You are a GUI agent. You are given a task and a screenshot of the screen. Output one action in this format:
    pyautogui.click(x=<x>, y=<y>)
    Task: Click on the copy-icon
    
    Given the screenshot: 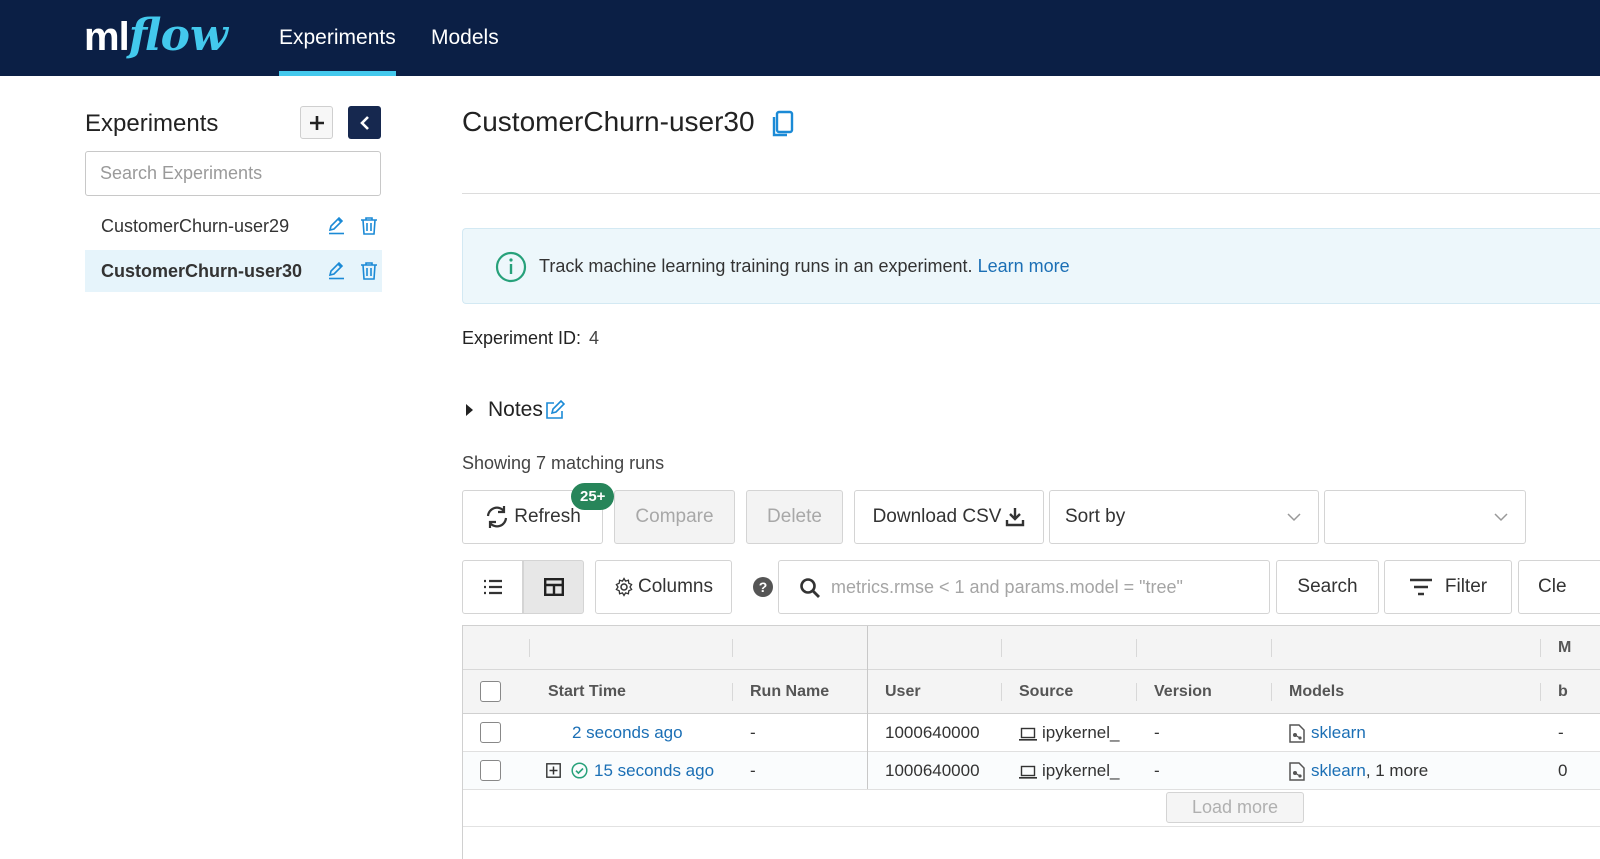 What is the action you would take?
    pyautogui.click(x=783, y=125)
    